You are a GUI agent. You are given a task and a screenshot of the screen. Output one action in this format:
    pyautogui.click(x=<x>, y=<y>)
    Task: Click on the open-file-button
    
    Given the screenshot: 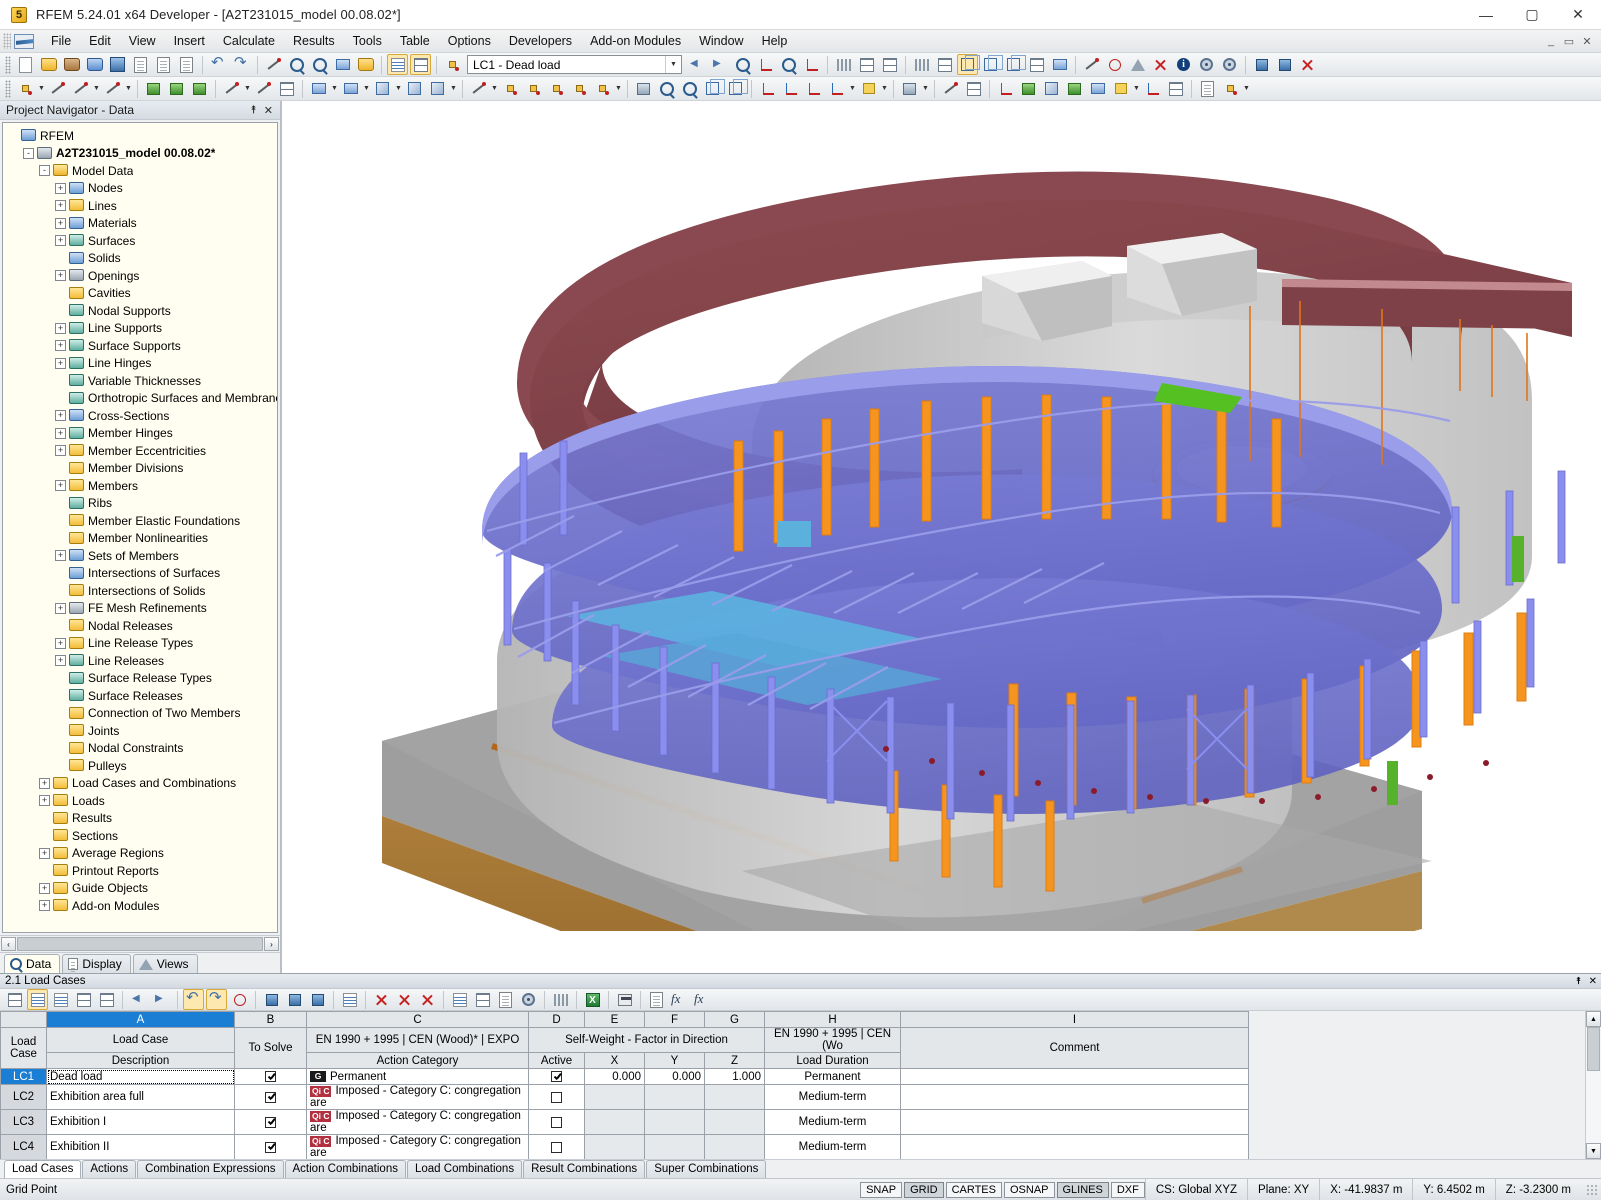 What is the action you would take?
    pyautogui.click(x=48, y=64)
    